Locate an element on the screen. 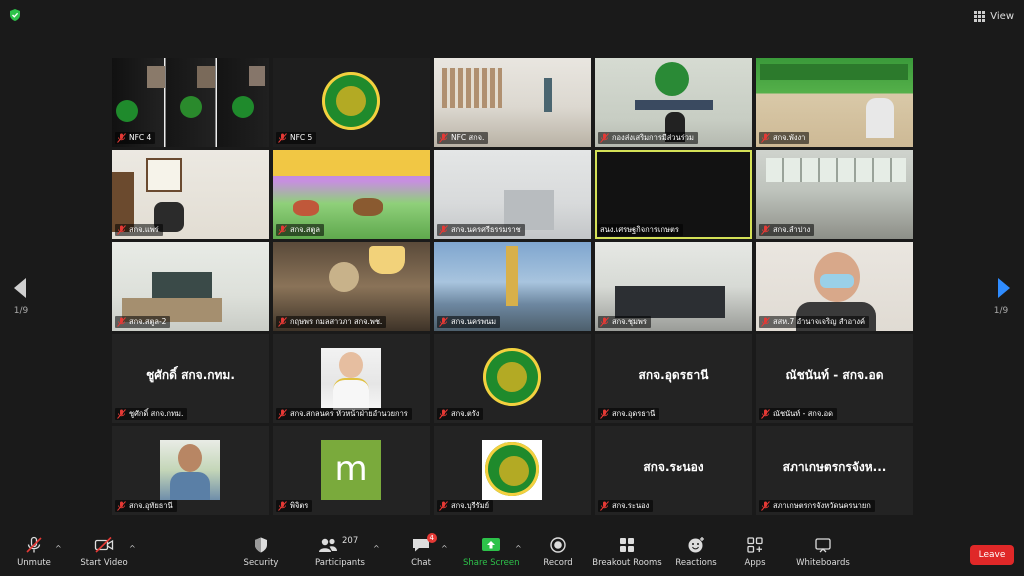  participant-tile: สกจ.บุรีรัมย์ is located at coordinates (512, 470).